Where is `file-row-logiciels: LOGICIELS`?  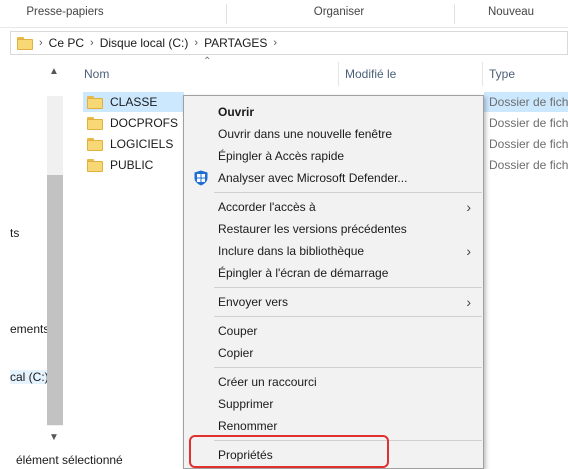 file-row-logiciels: LOGICIELS is located at coordinates (133, 144).